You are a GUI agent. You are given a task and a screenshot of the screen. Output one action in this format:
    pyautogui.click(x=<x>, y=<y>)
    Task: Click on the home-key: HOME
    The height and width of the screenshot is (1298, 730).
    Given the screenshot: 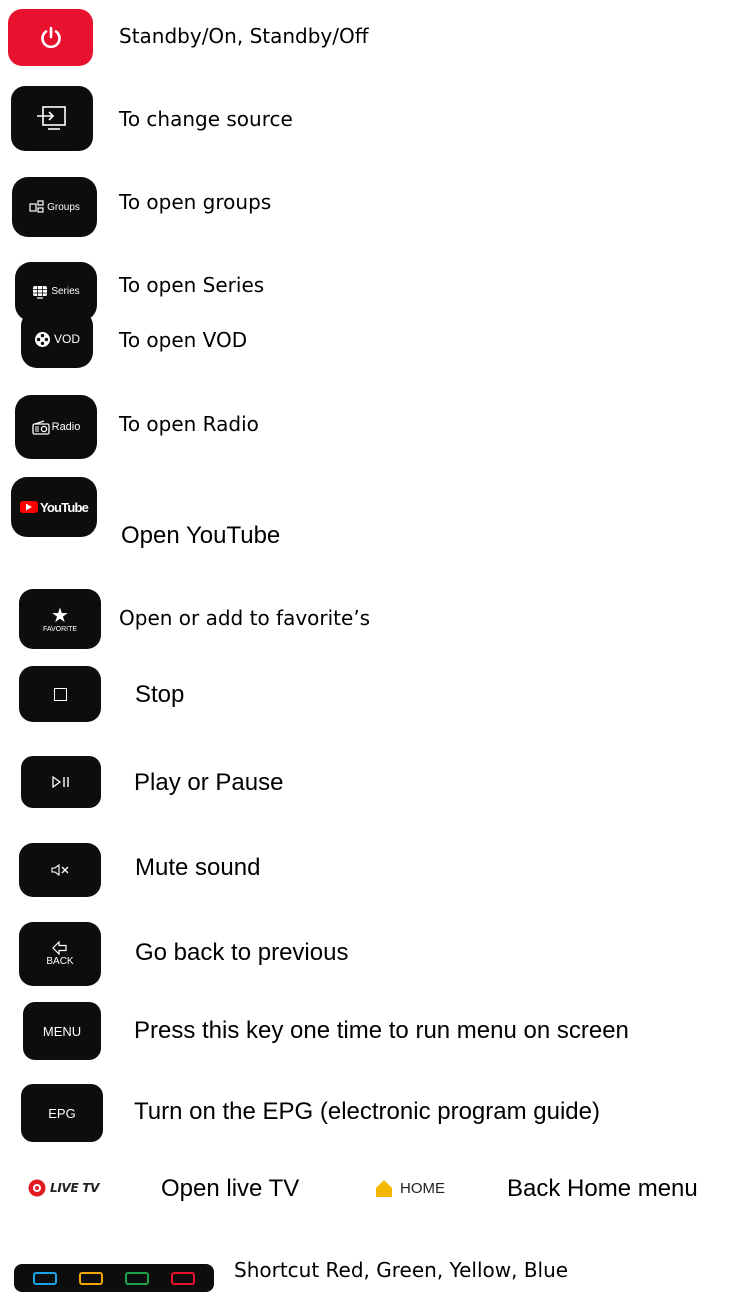 What is the action you would take?
    pyautogui.click(x=429, y=1188)
    